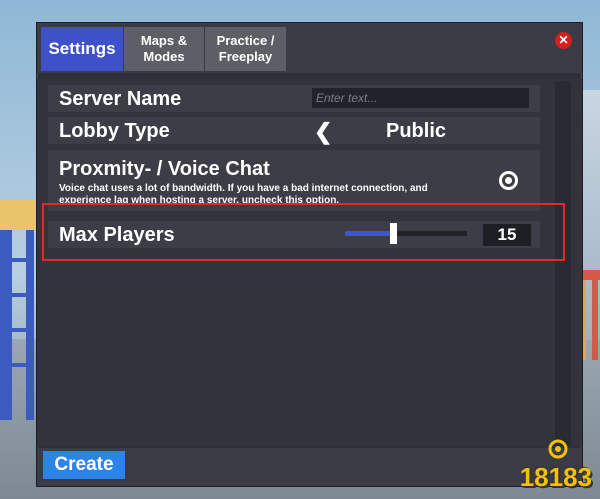 The width and height of the screenshot is (600, 499). Describe the element at coordinates (406, 233) in the screenshot. I see `max-players-slider` at that location.